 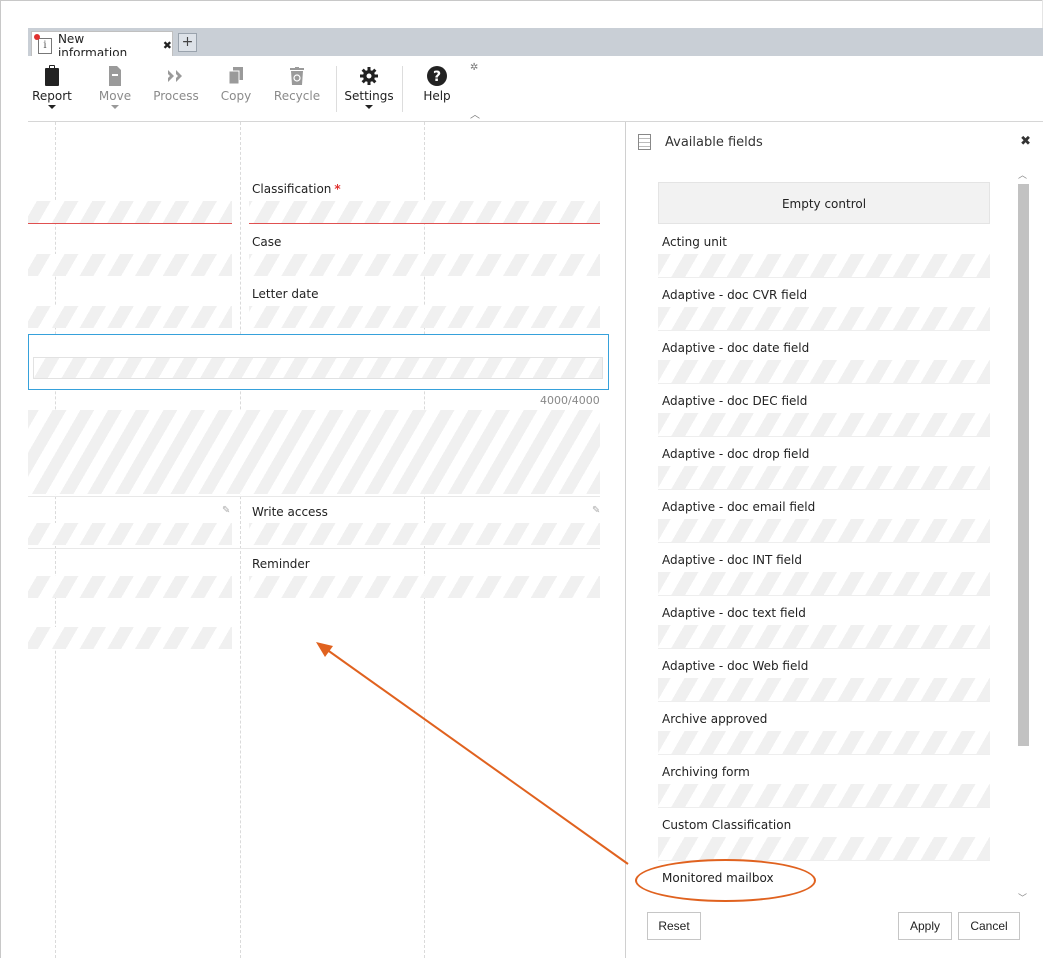 What do you see at coordinates (472, 753) in the screenshot?
I see `annotation-arrow` at bounding box center [472, 753].